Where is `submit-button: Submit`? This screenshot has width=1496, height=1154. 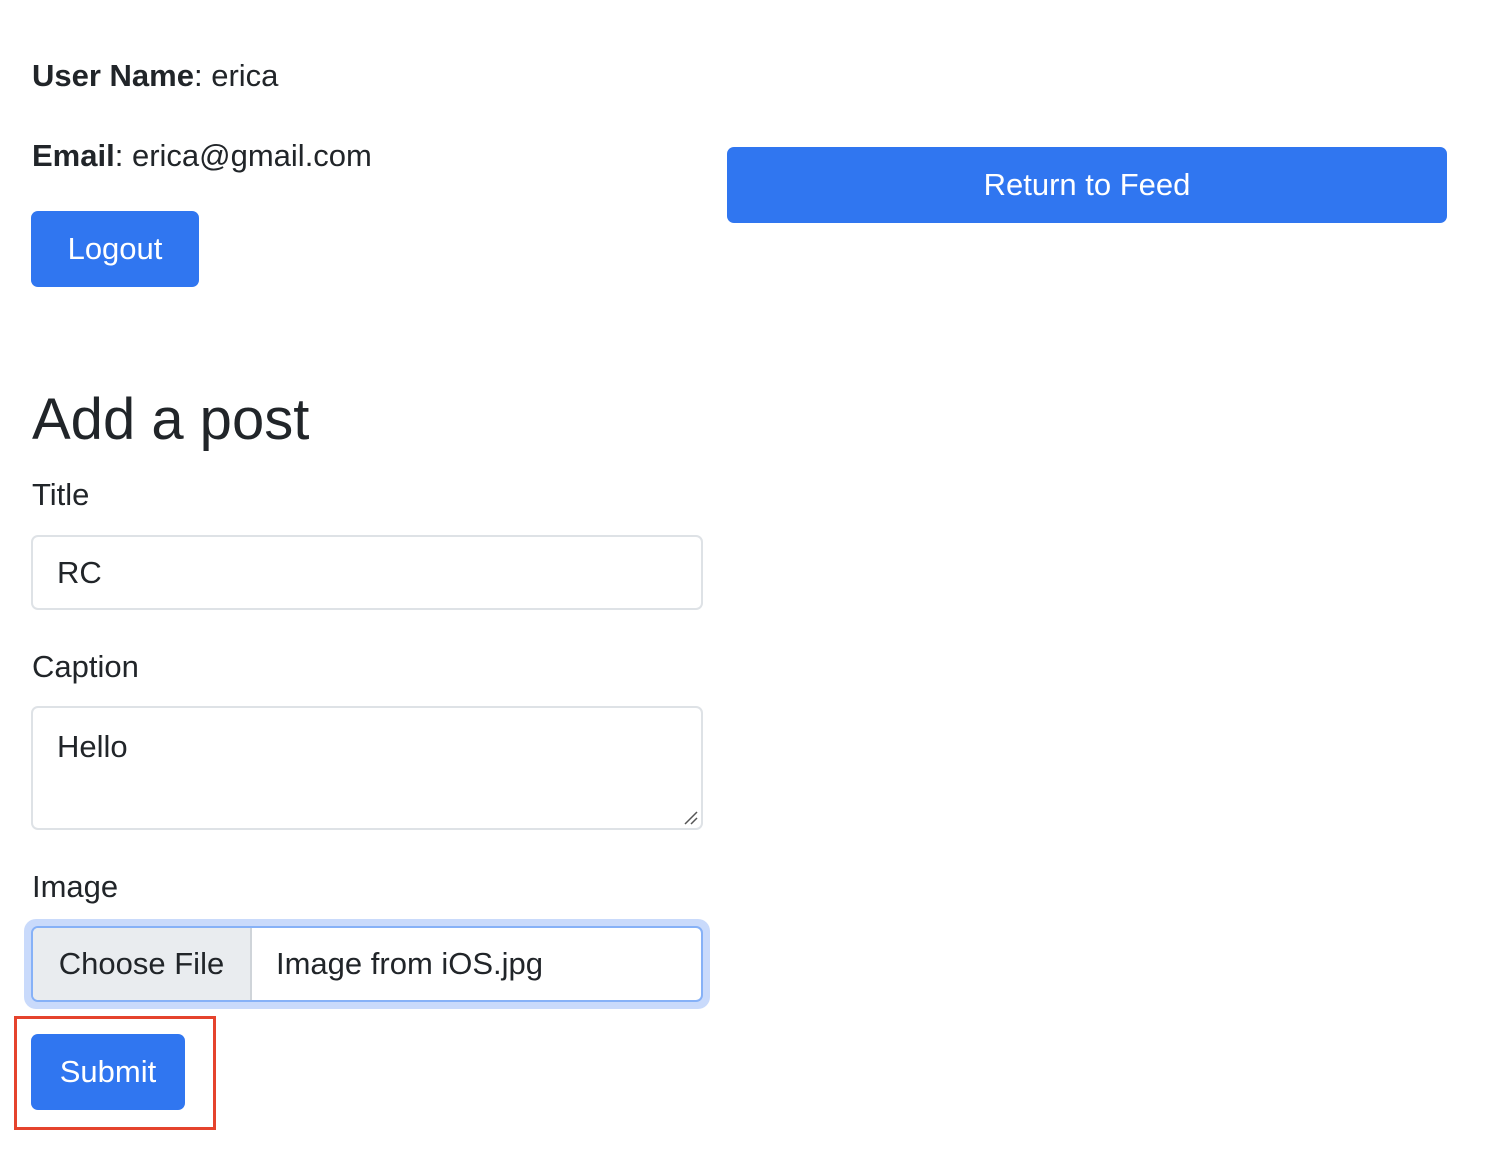
submit-button: Submit is located at coordinates (108, 1072).